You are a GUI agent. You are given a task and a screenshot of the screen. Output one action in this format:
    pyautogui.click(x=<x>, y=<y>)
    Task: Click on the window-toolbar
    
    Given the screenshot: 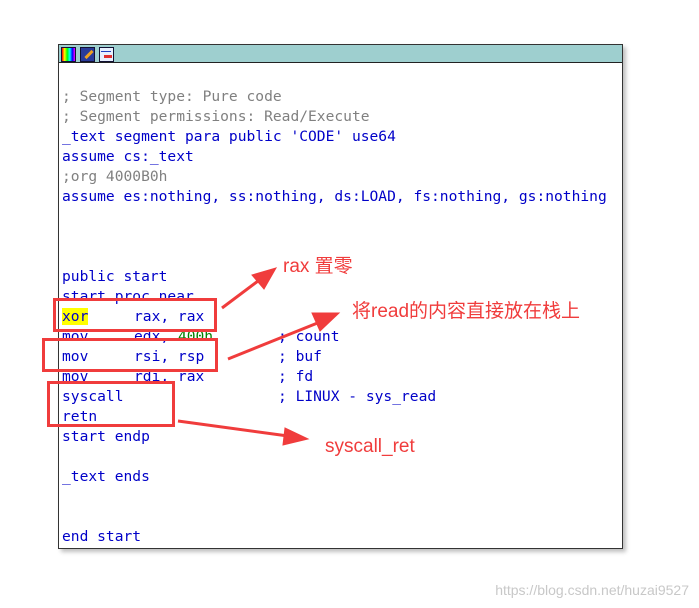 What is the action you would take?
    pyautogui.click(x=340, y=54)
    